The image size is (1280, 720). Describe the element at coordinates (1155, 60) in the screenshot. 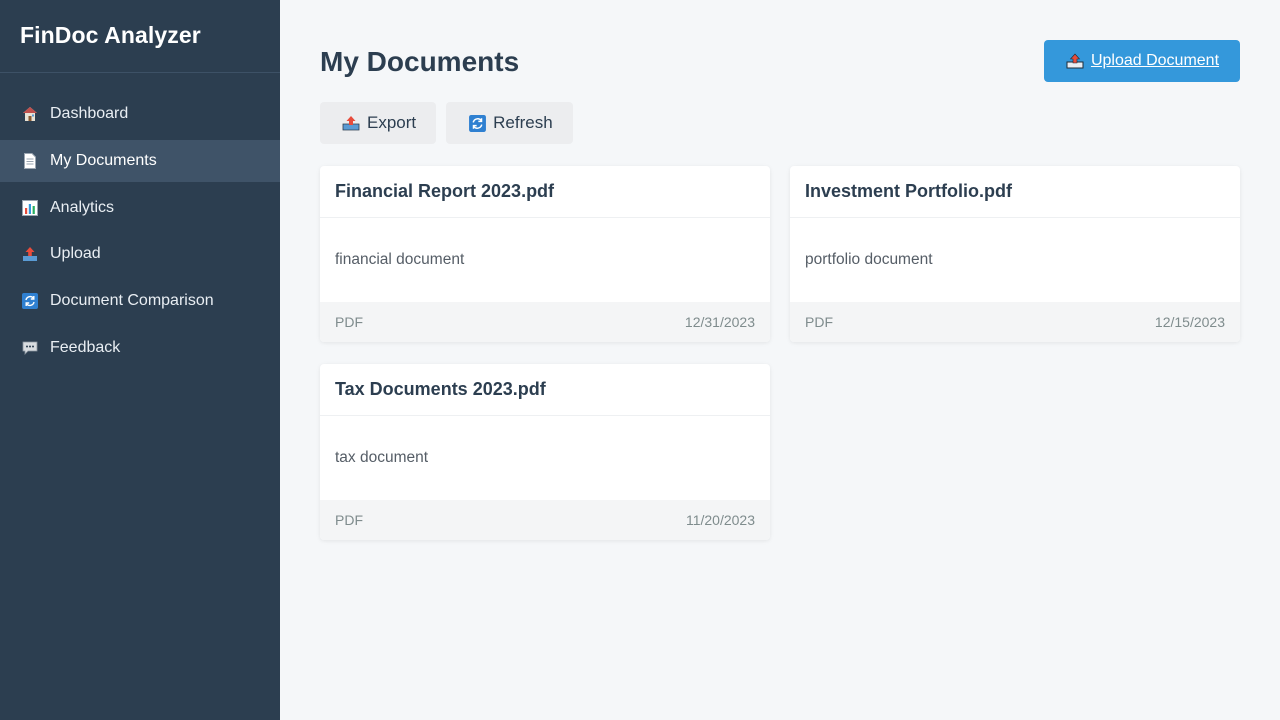

I see `upload-document-label: Upload Document` at that location.